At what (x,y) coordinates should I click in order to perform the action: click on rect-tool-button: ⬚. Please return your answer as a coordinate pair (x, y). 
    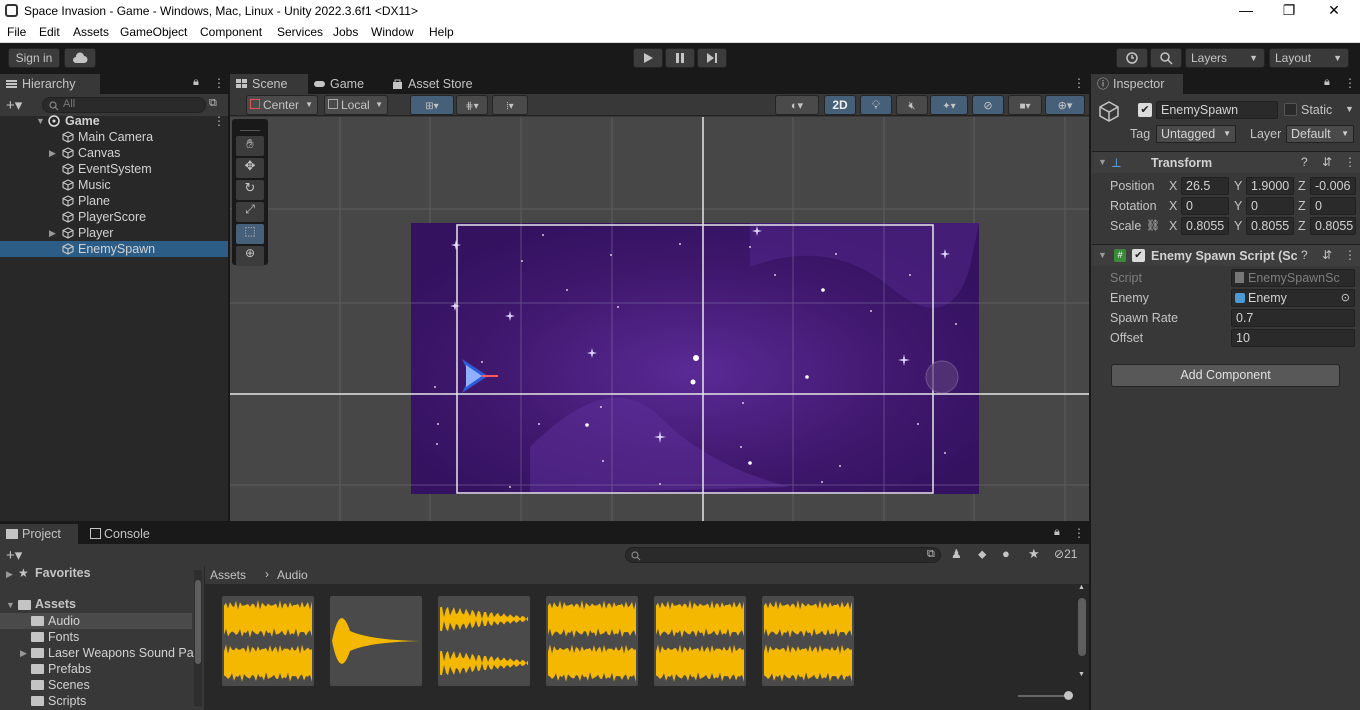
    Looking at the image, I should click on (250, 234).